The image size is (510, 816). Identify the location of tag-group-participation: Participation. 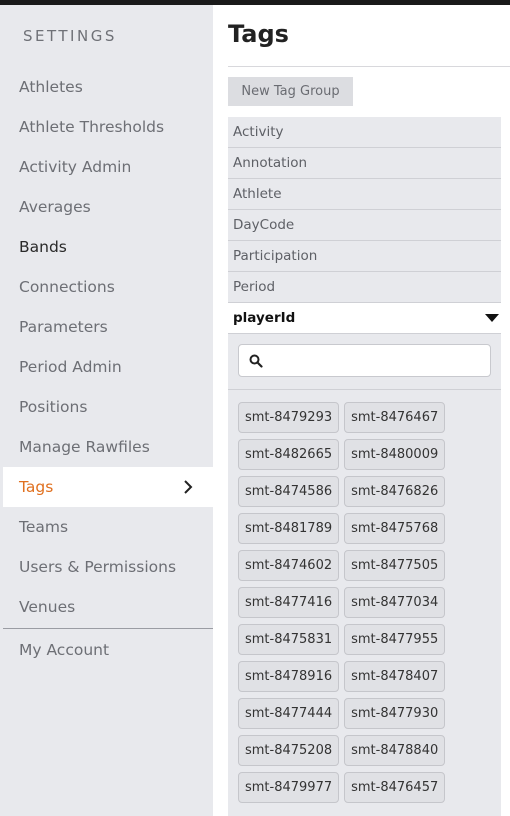
(364, 256).